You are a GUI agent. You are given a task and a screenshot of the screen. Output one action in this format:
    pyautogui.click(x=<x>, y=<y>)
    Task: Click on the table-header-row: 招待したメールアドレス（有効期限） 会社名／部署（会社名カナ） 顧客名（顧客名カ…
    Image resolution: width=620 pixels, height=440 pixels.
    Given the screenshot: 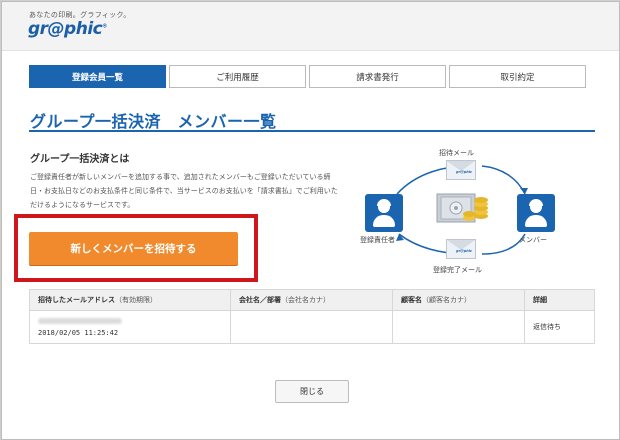 What is the action you would take?
    pyautogui.click(x=312, y=300)
    